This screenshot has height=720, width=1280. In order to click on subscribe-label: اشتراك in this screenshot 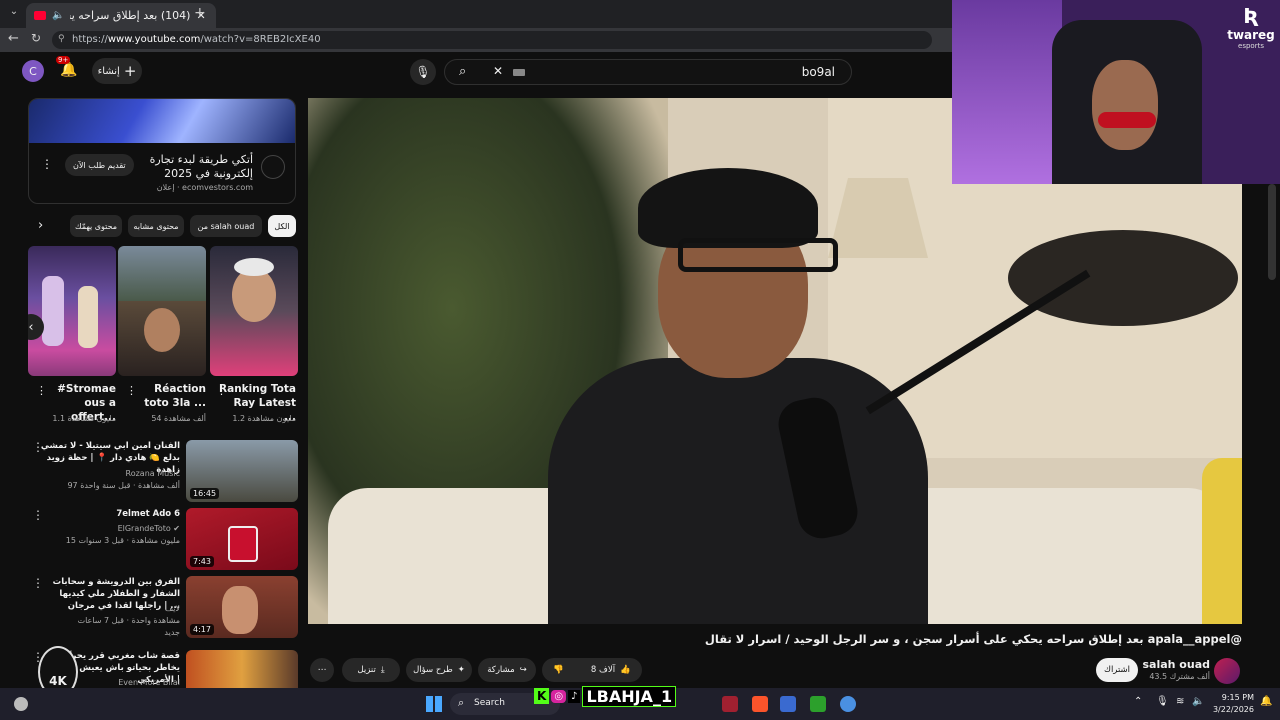, I will do `click(1117, 670)`.